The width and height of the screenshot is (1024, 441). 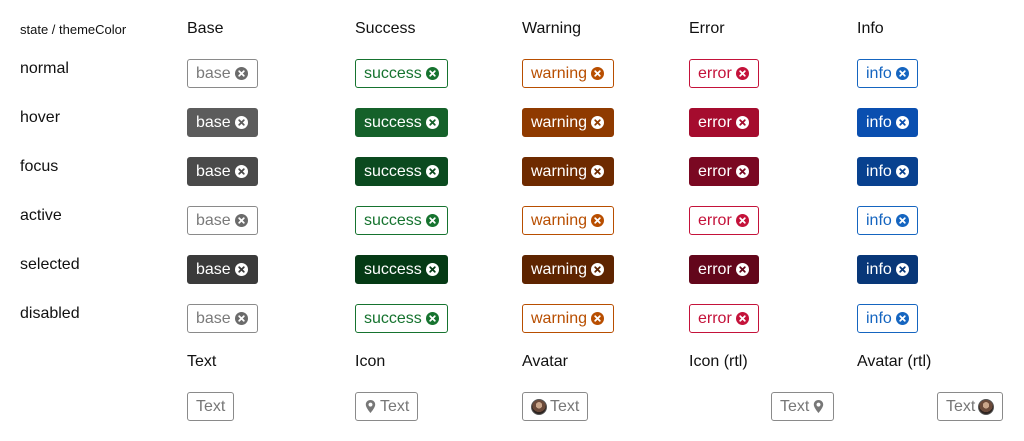 What do you see at coordinates (44, 68) in the screenshot?
I see `row-label-normal: normal` at bounding box center [44, 68].